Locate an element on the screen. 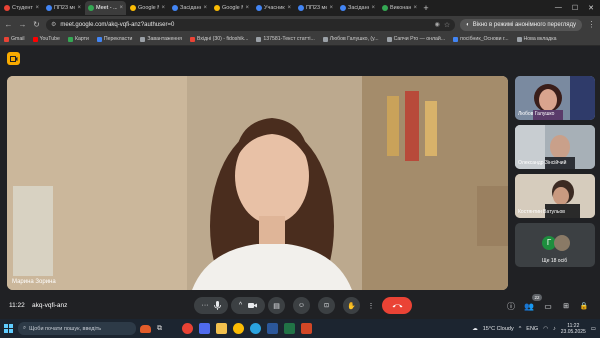 The height and width of the screenshot is (338, 600). info-icon: ⓘ is located at coordinates (511, 306).